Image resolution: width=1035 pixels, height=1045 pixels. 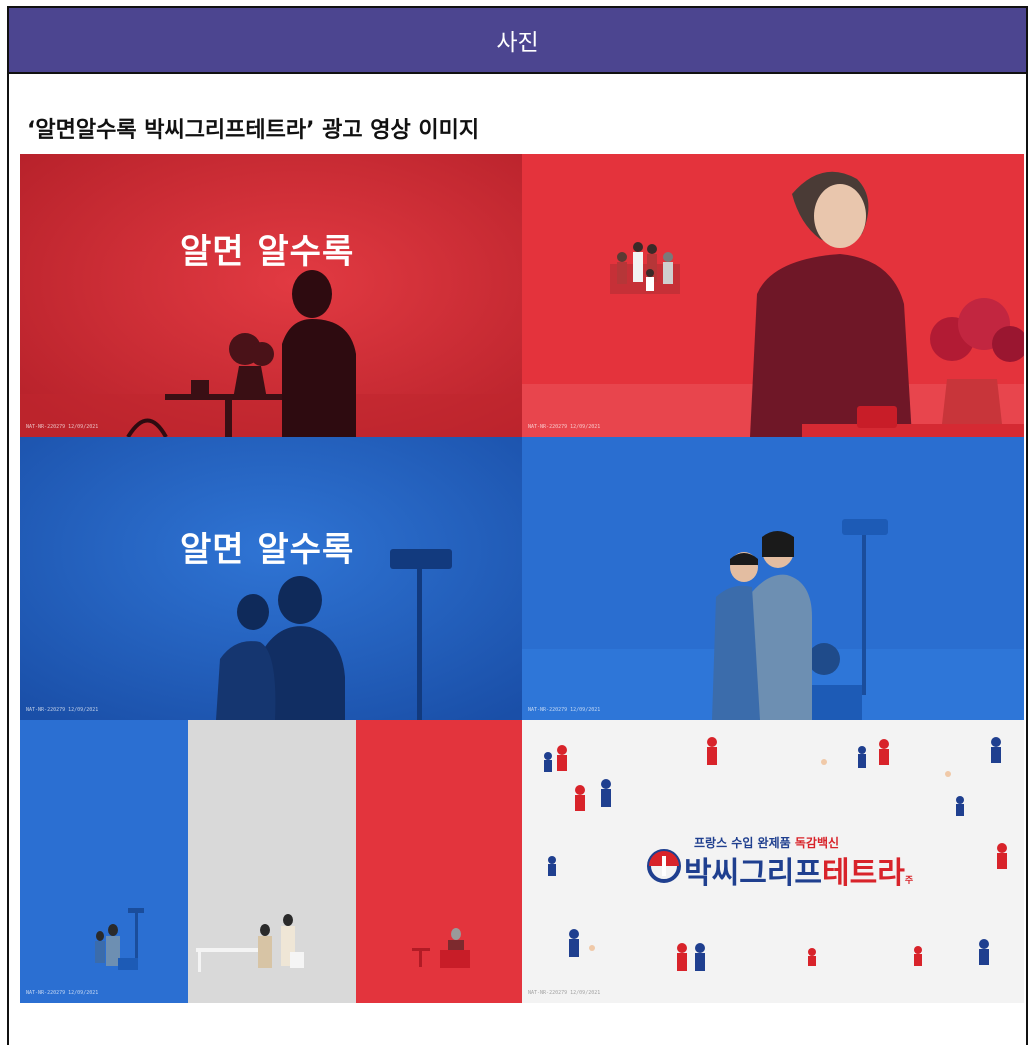 I want to click on ad-tile-triptych: NAT-NR-220279 12/09/2021, so click(x=271, y=861).